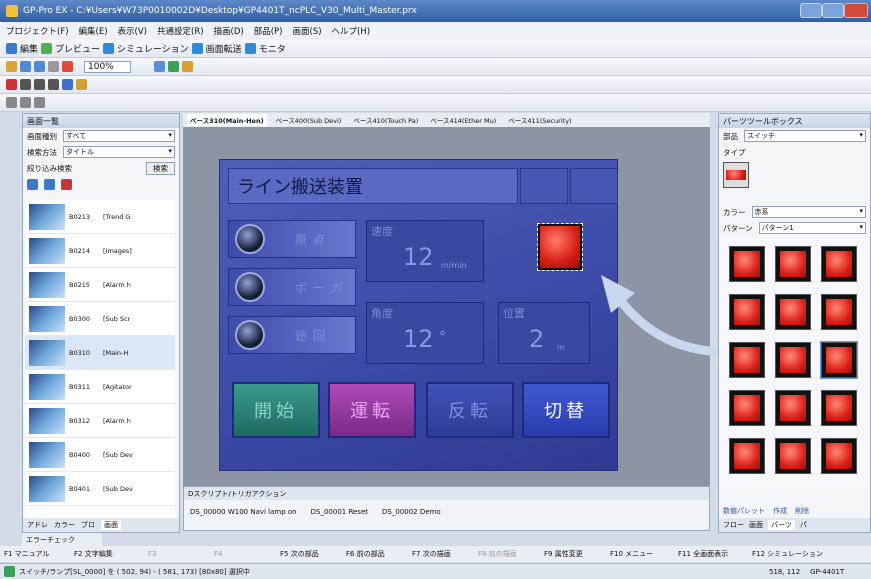  Describe the element at coordinates (733, 525) in the screenshot. I see `tab-flow: フロー` at that location.